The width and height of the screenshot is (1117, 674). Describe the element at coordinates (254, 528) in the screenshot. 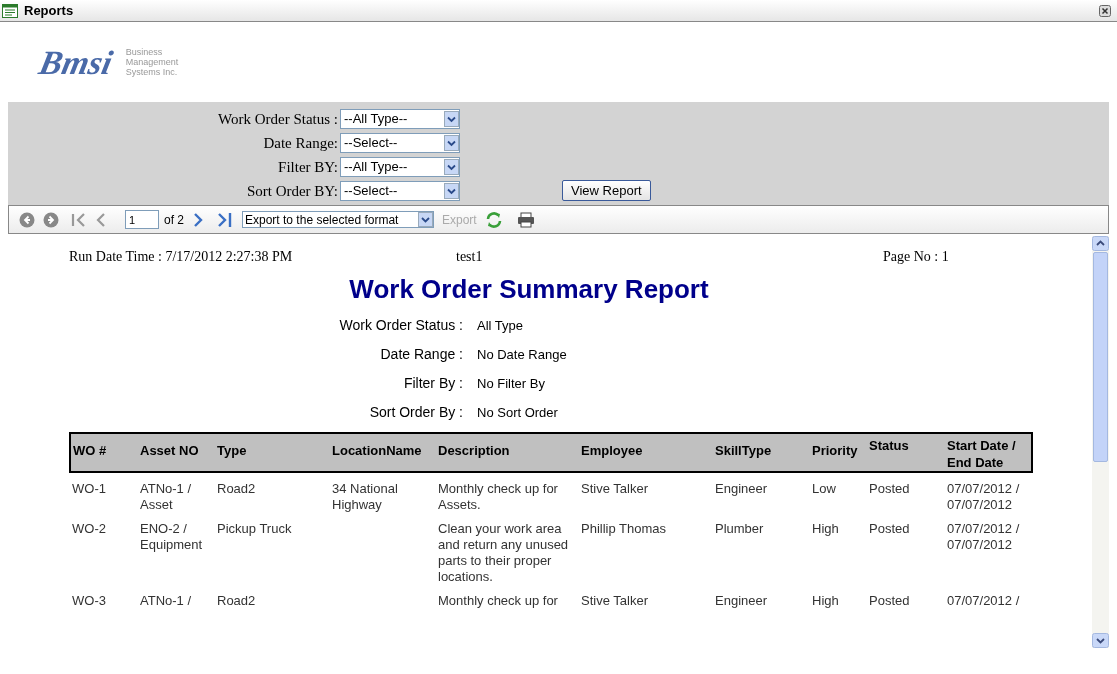

I see `table-cell: Pickup Truck` at that location.